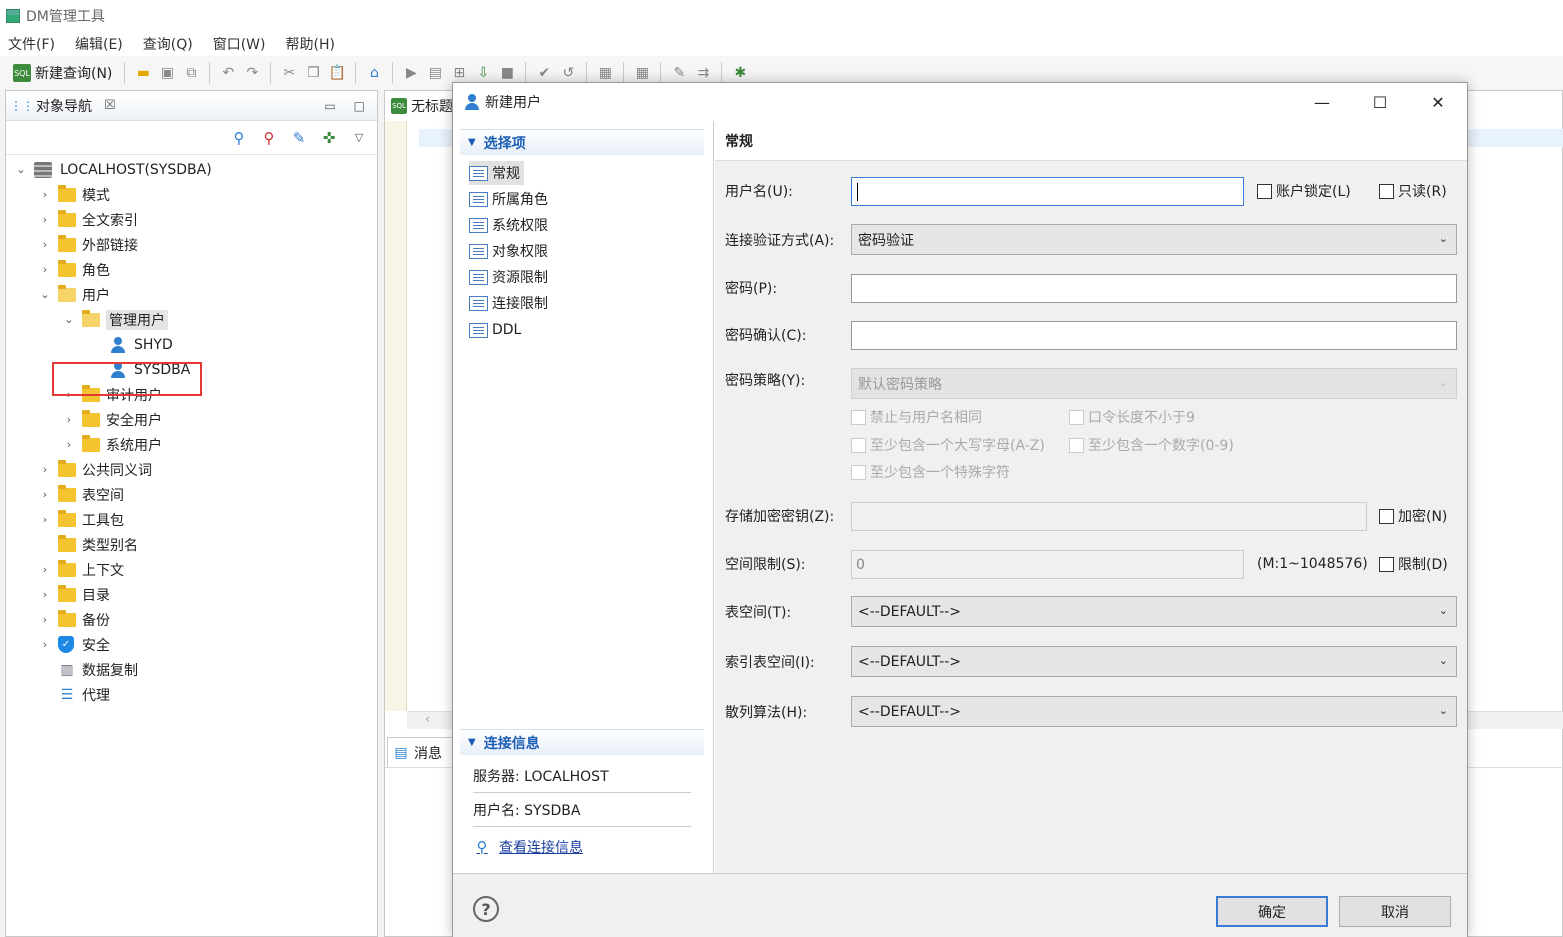  Describe the element at coordinates (31, 44) in the screenshot. I see `menu-file: 文件(F)` at that location.